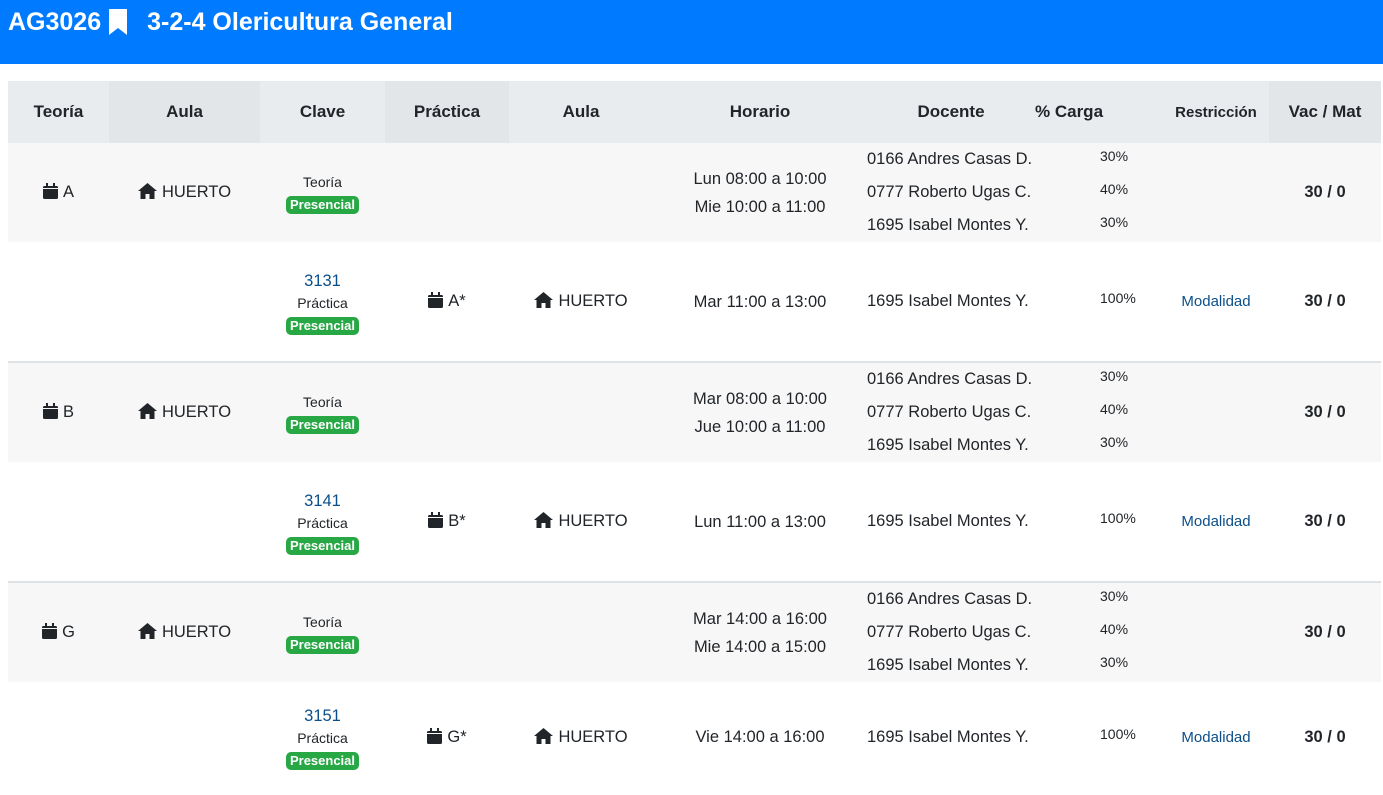 Image resolution: width=1383 pixels, height=795 pixels. What do you see at coordinates (760, 426) in the screenshot?
I see `schedule-line: Jue 10:00 a 11:00` at bounding box center [760, 426].